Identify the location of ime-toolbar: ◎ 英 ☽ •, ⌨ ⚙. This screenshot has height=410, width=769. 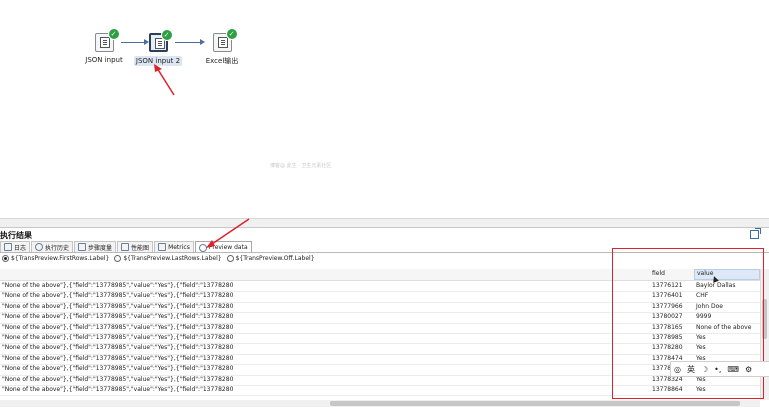
(719, 369).